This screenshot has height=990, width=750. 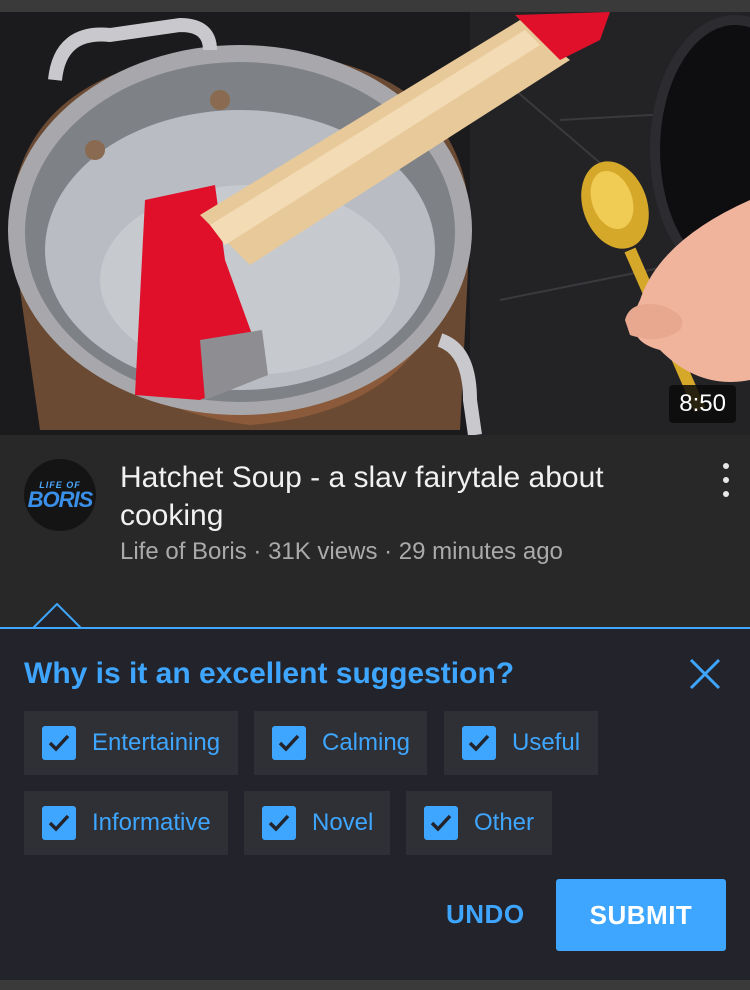 I want to click on option-other: Other, so click(x=479, y=823).